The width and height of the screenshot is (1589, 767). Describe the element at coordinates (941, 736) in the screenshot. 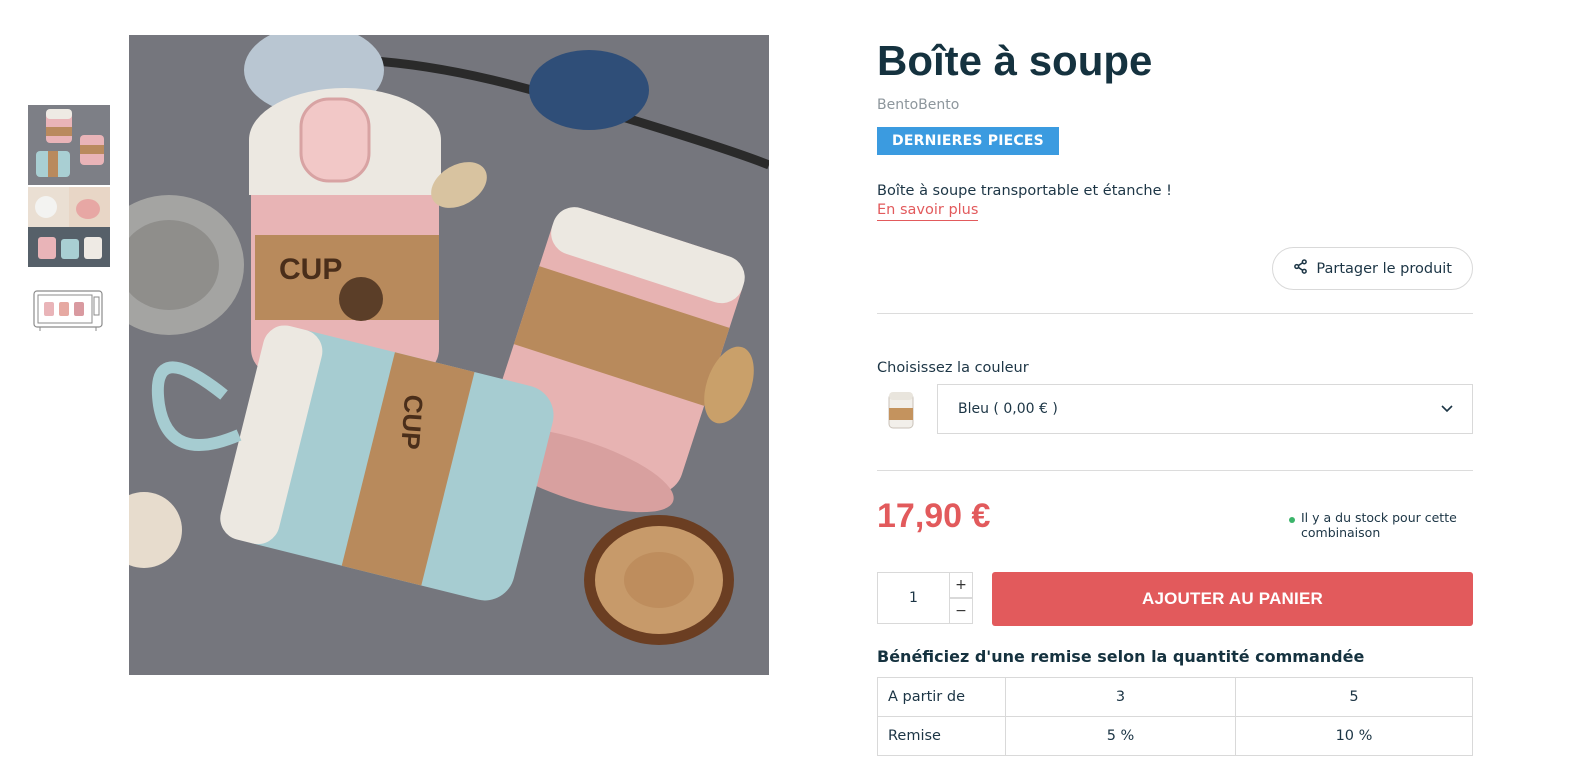

I see `table-cell: Remise` at that location.